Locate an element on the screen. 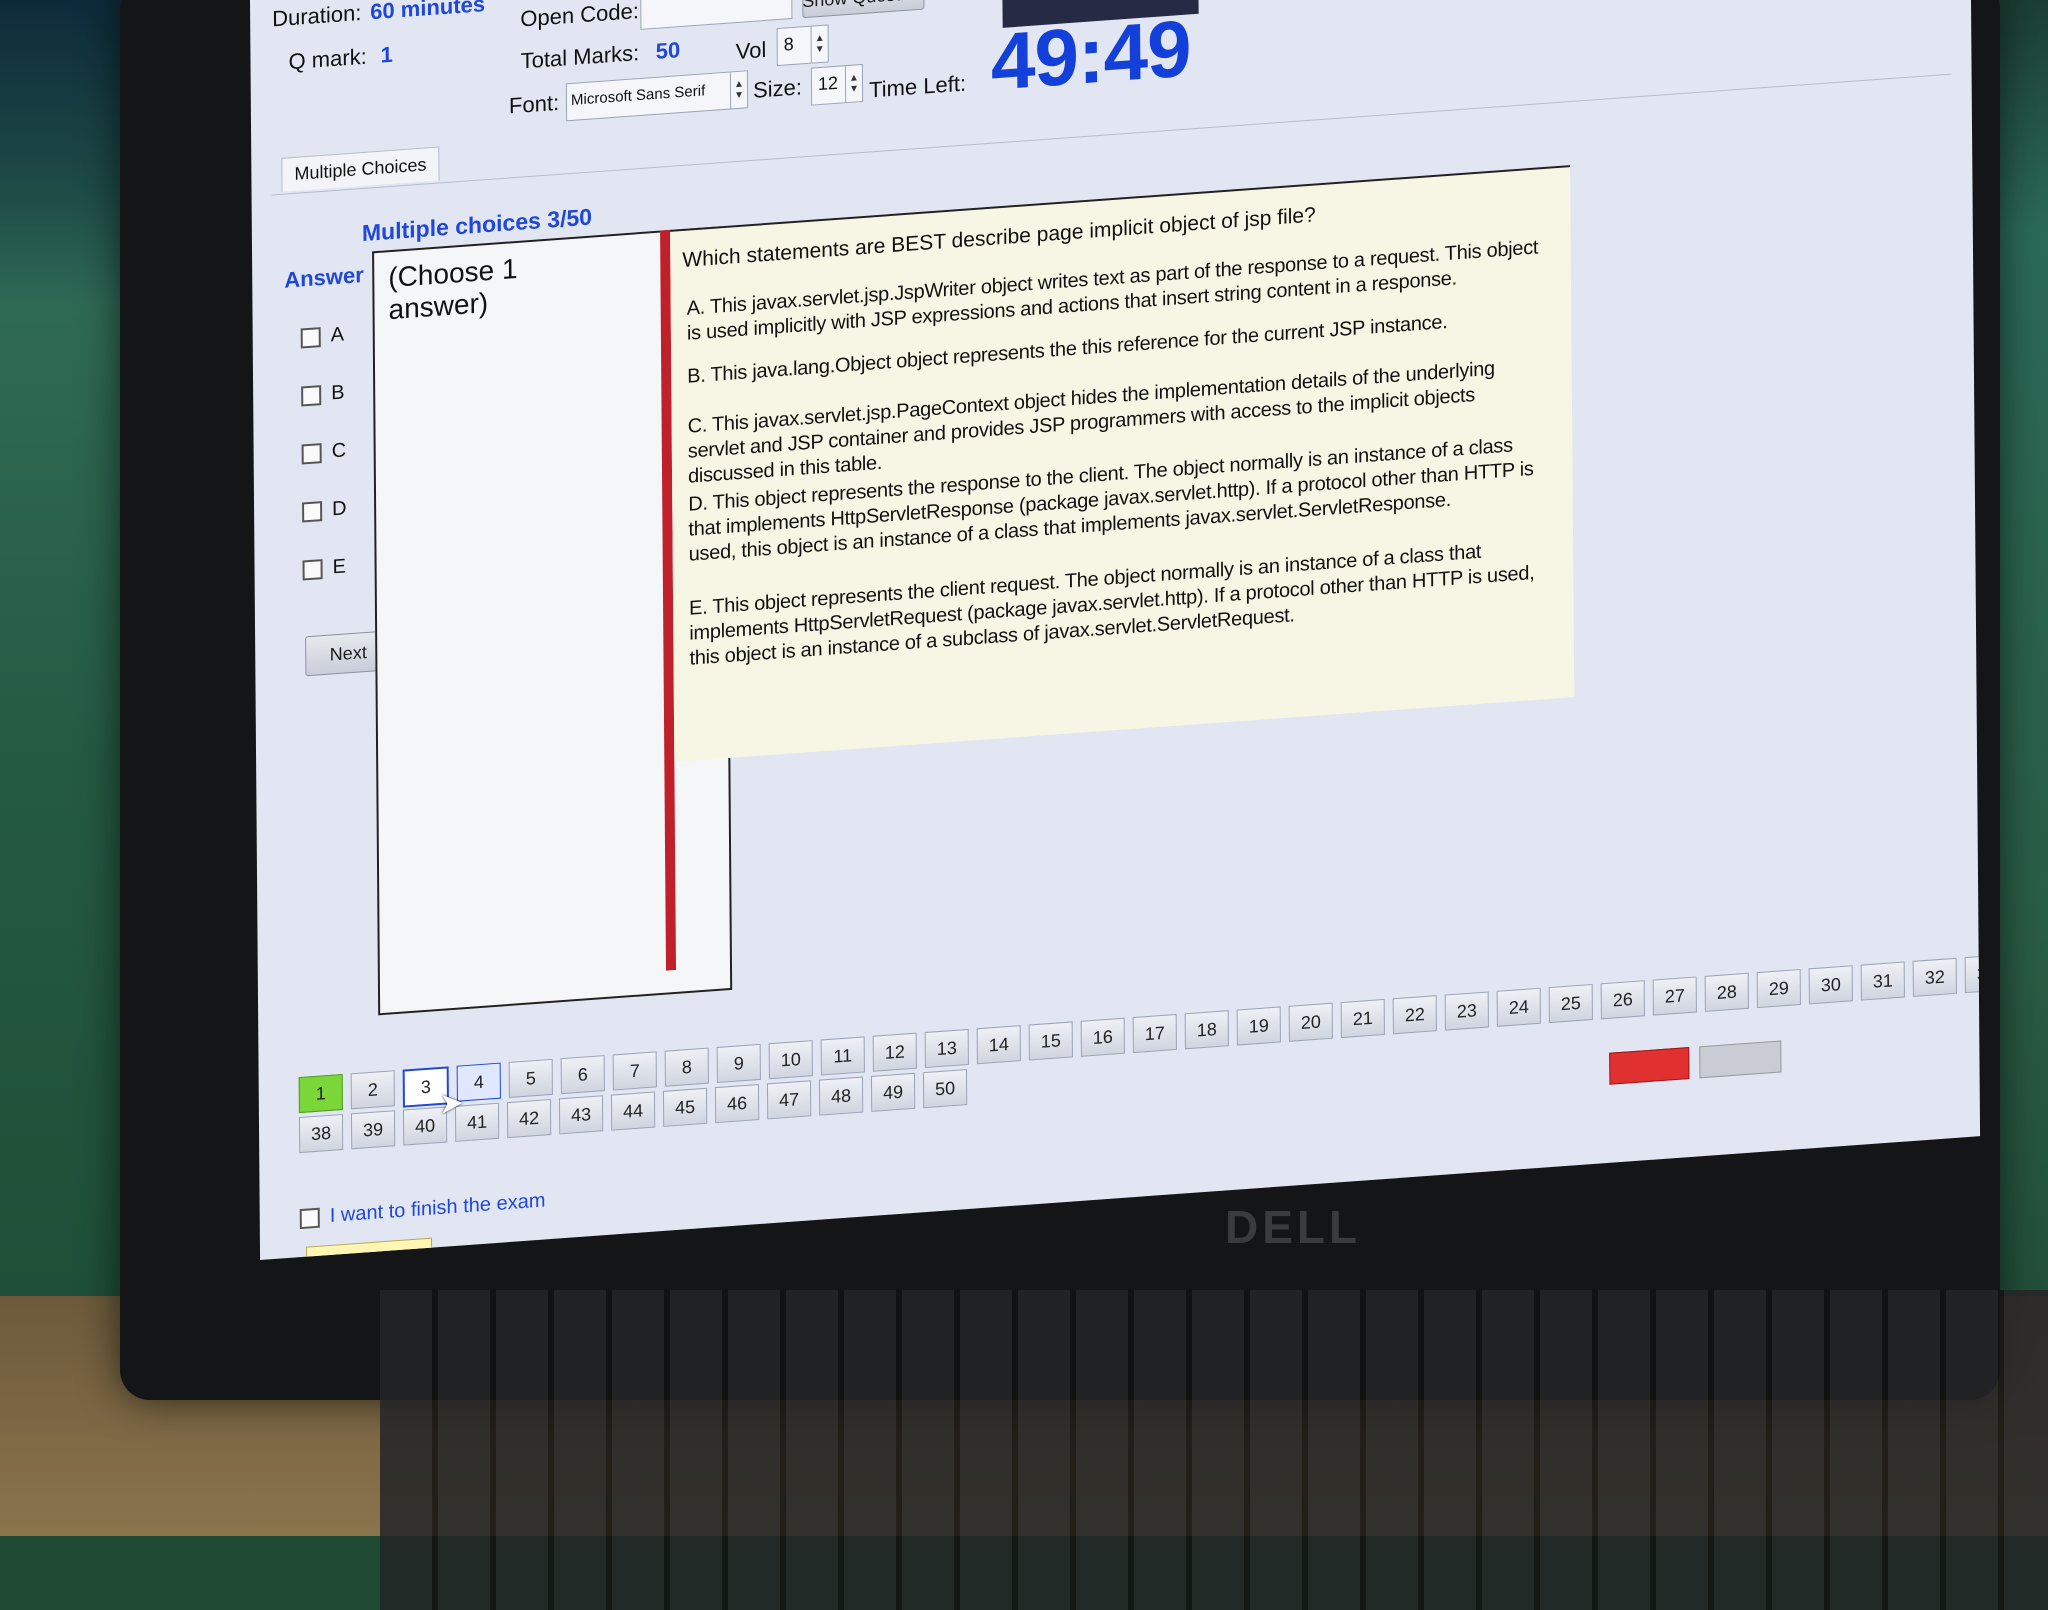  open-code-input is located at coordinates (716, 15).